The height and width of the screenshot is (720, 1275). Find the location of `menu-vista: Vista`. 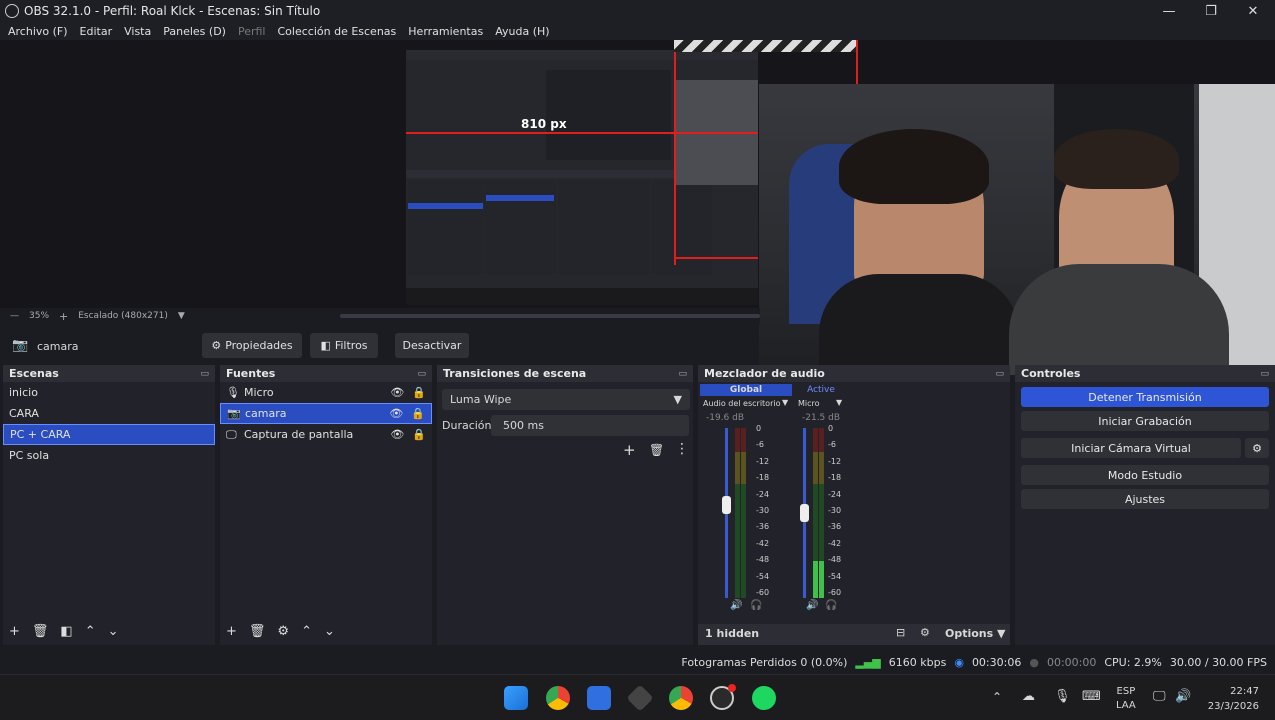

menu-vista: Vista is located at coordinates (137, 31).